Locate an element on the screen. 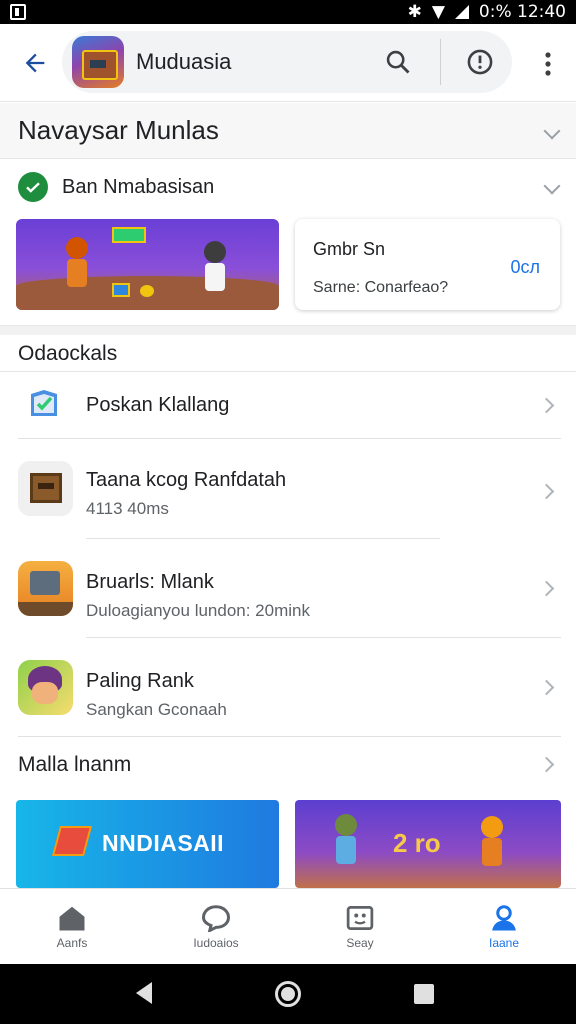 This screenshot has width=576, height=1024. banner-card: 2 ro is located at coordinates (428, 844).